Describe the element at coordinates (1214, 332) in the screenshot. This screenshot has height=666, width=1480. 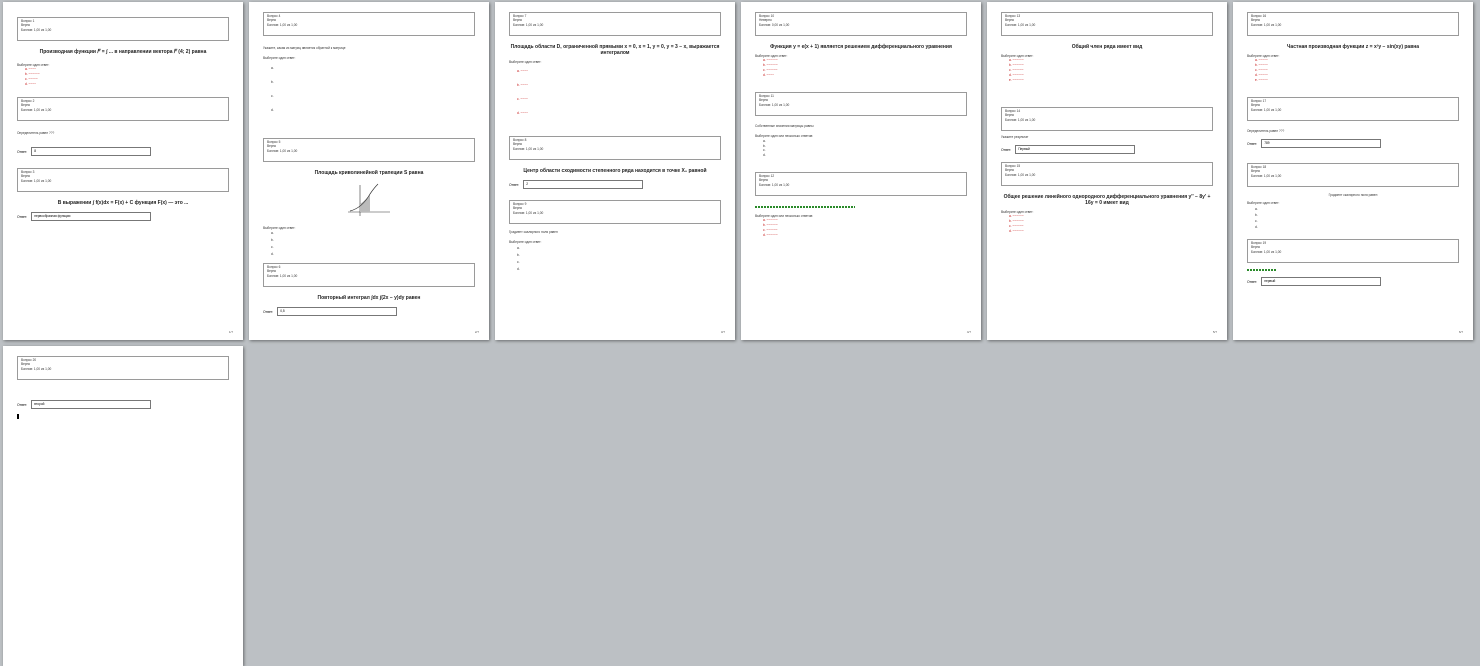
I see `page-number: 5/7` at that location.